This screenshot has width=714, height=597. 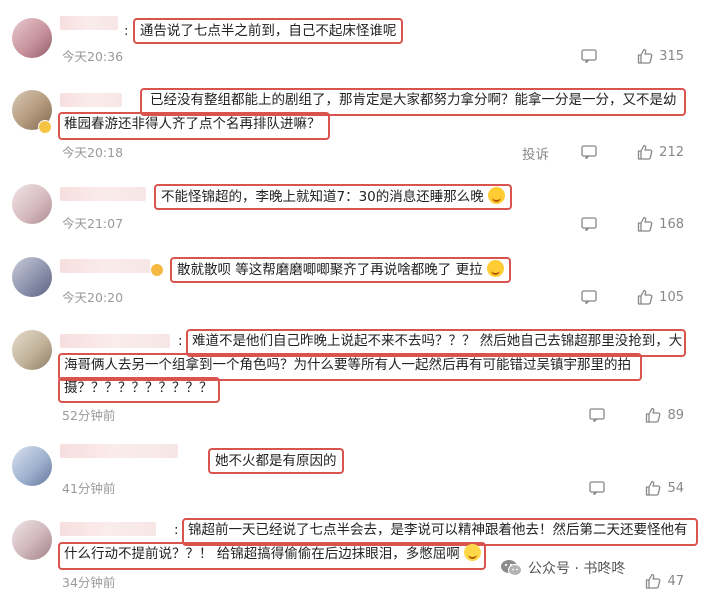 I want to click on comment-item: 散就散呗 等这帮磨磨唧唧聚齐了再说啥都晚了 更拉 今天20:20 105, so click(x=357, y=282).